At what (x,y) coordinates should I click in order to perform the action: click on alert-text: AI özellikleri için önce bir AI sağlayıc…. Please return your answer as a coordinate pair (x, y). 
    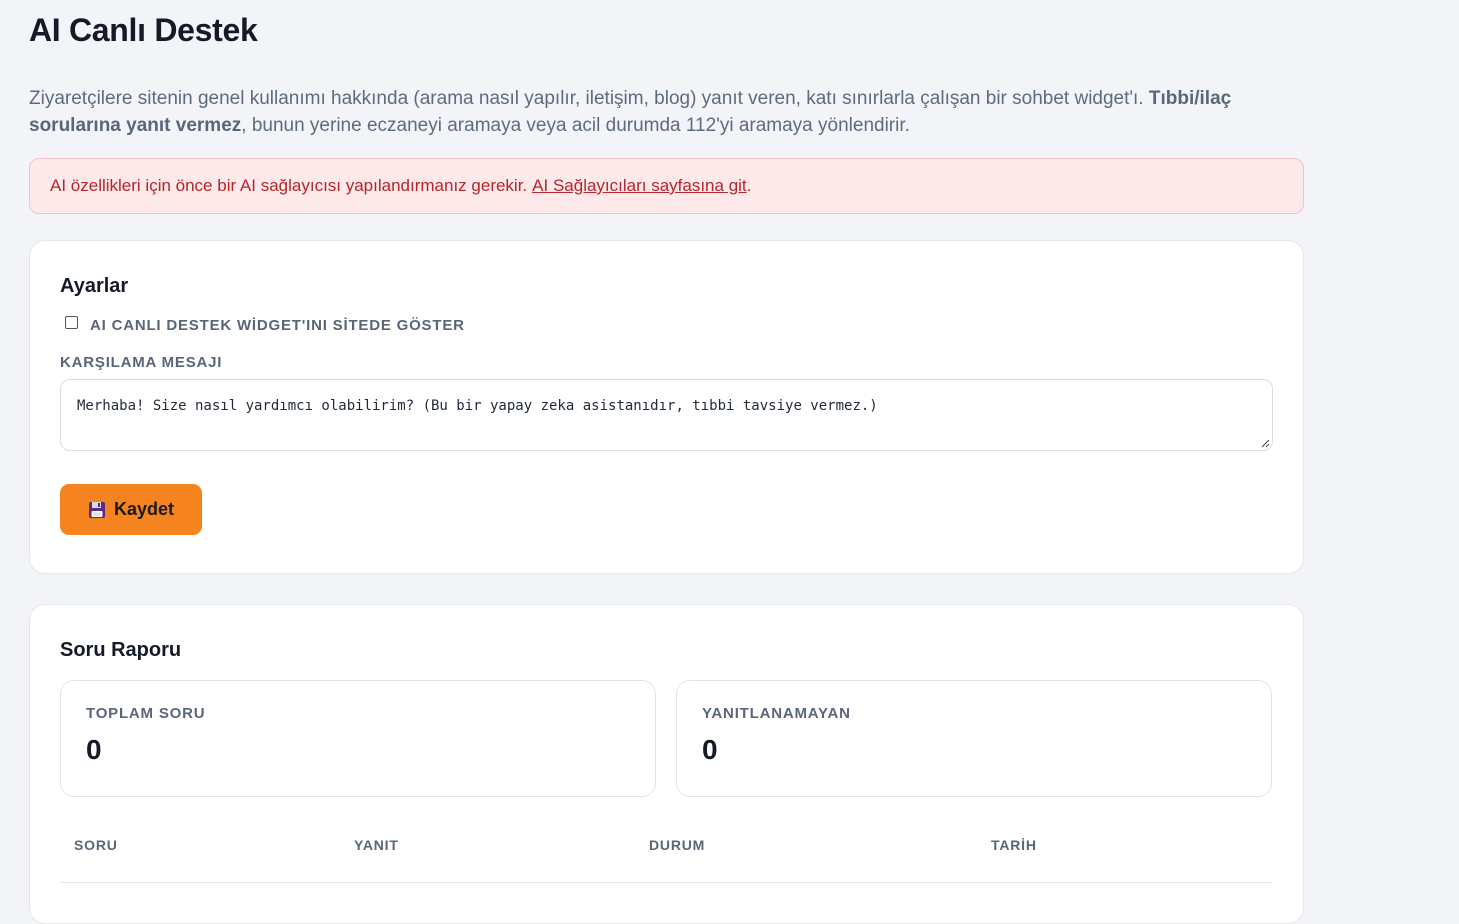
    Looking at the image, I should click on (289, 185).